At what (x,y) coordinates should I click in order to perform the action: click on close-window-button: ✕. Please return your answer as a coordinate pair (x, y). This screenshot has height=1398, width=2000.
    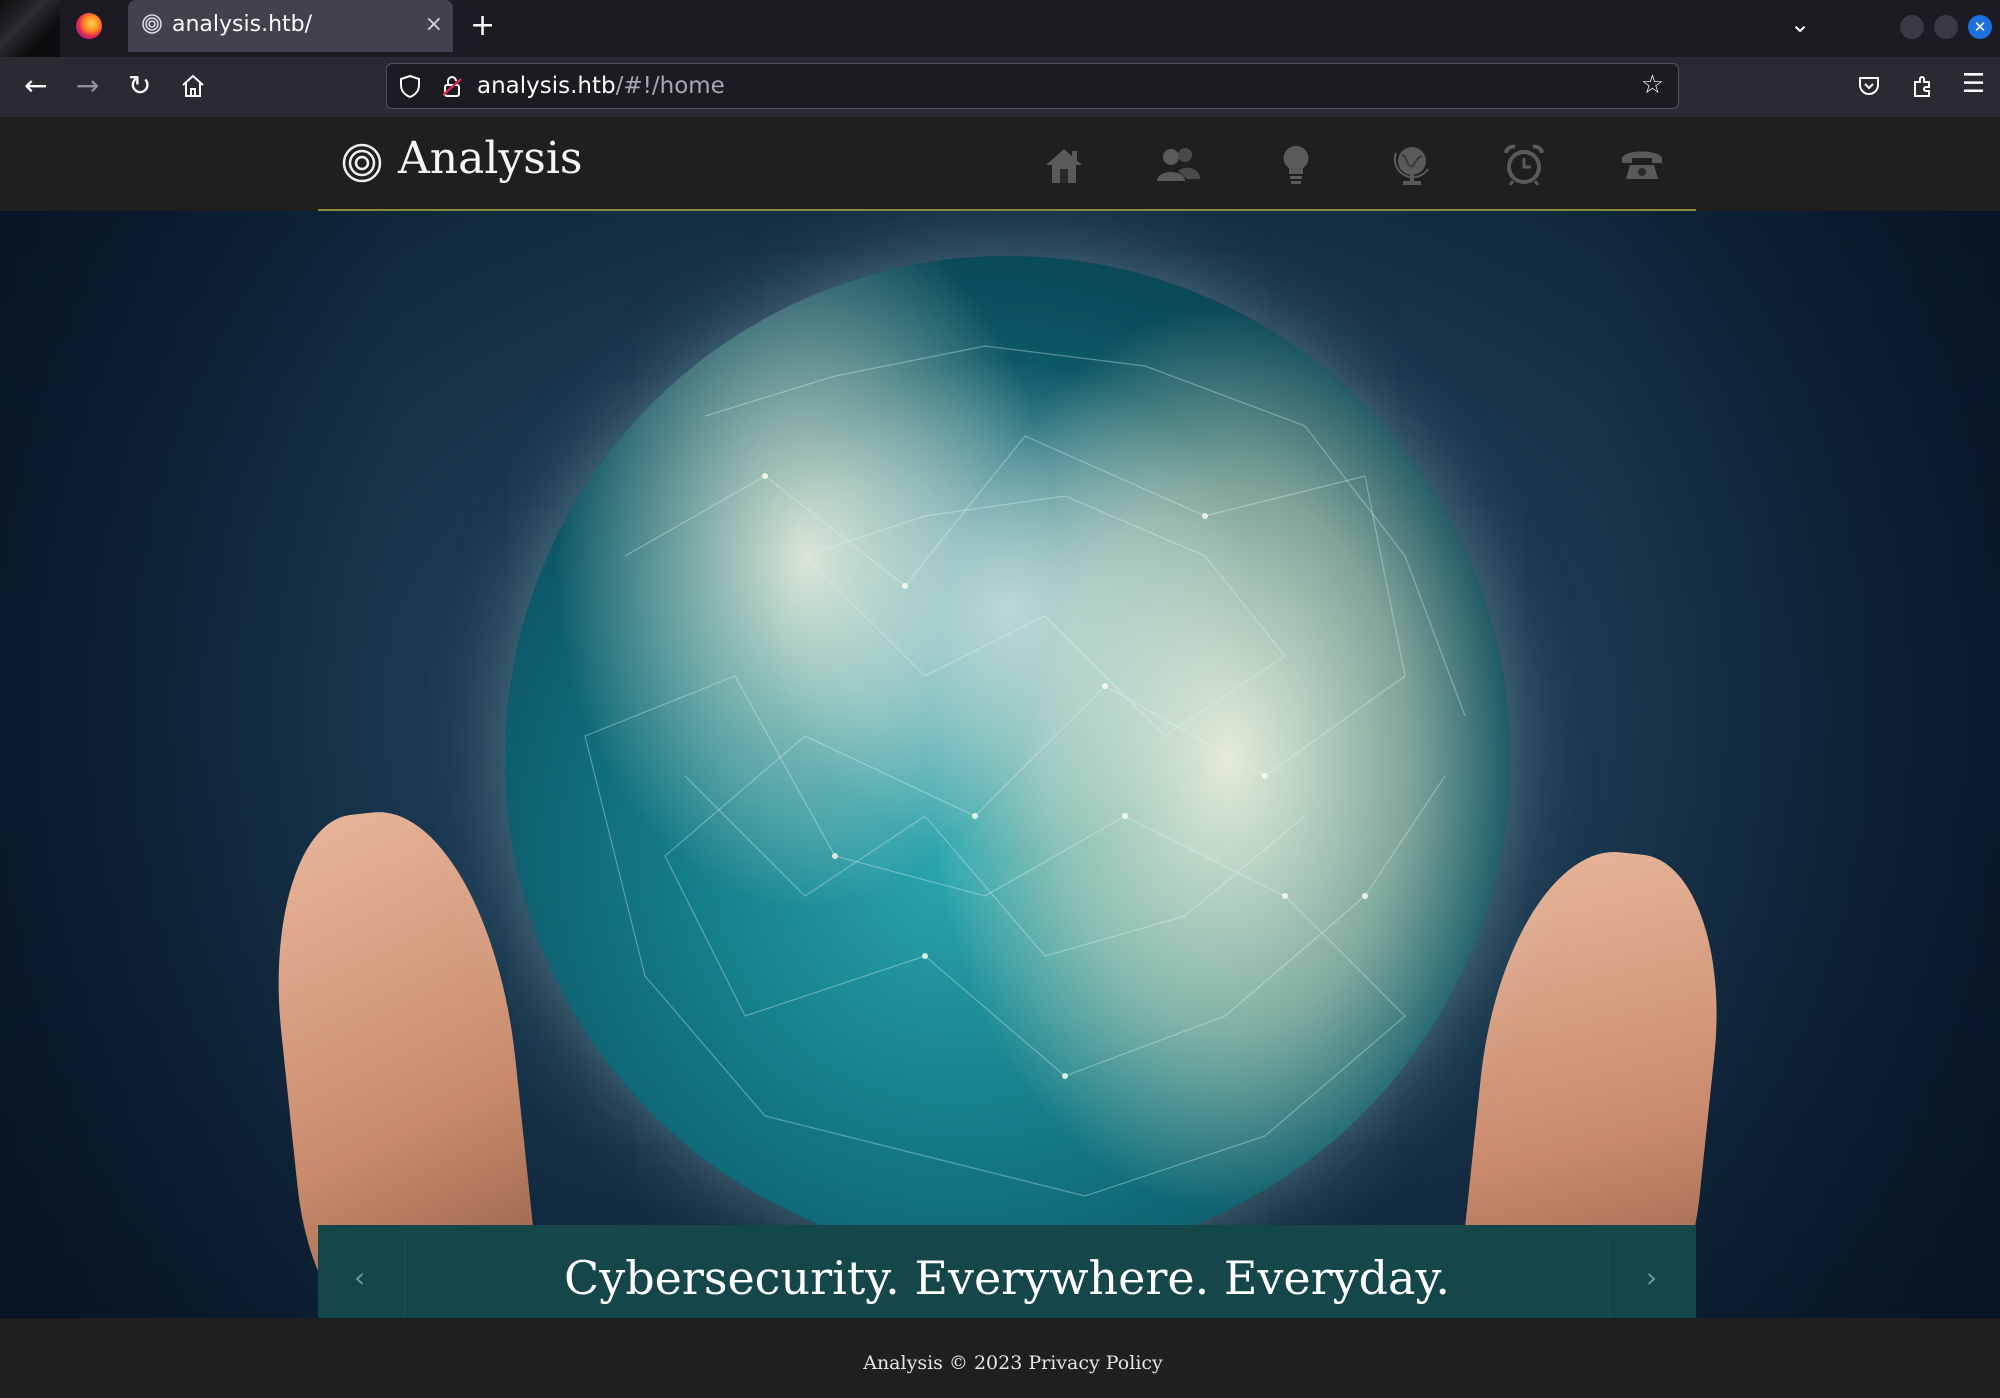
    Looking at the image, I should click on (1980, 27).